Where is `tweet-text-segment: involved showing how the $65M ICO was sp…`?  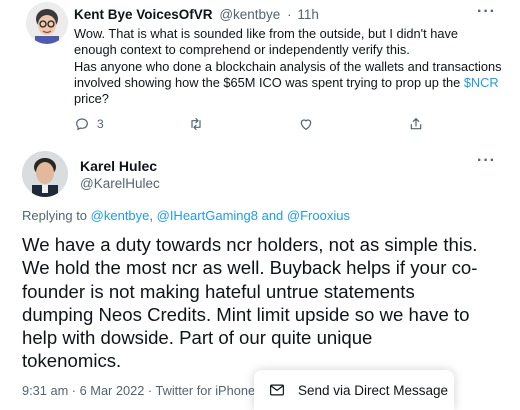
tweet-text-segment: involved showing how the $65M ICO was sp… is located at coordinates (269, 82).